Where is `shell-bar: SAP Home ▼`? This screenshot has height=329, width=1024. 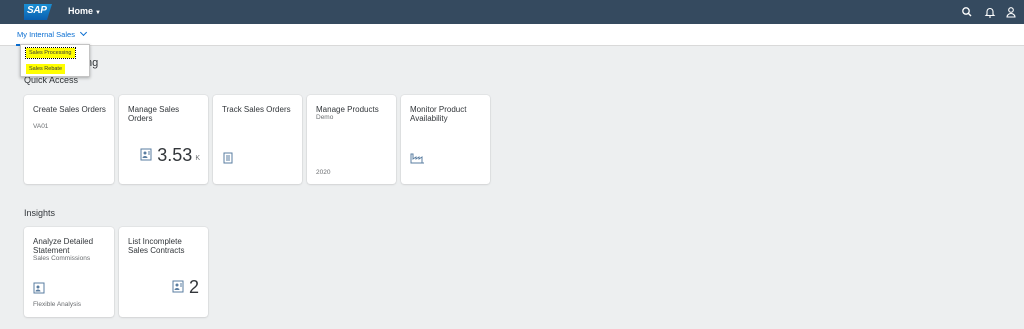 shell-bar: SAP Home ▼ is located at coordinates (512, 12).